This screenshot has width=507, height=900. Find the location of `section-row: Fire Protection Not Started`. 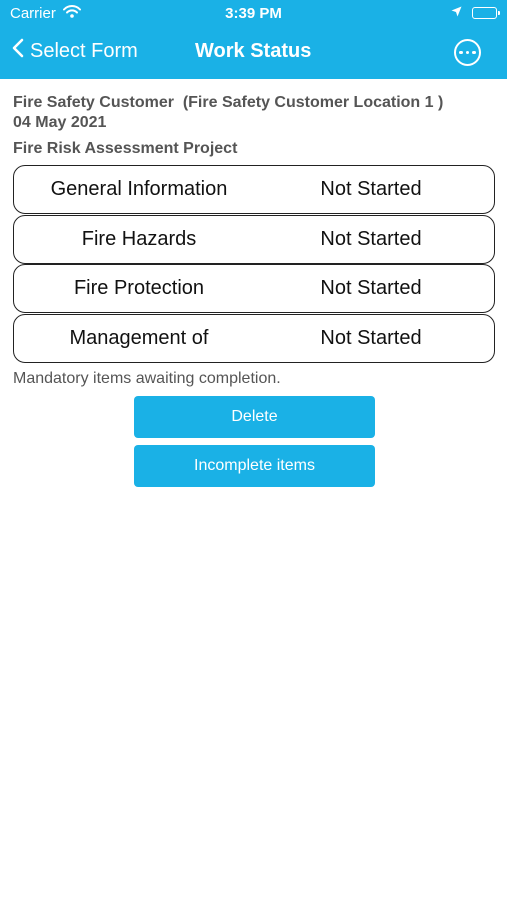

section-row: Fire Protection Not Started is located at coordinates (254, 288).